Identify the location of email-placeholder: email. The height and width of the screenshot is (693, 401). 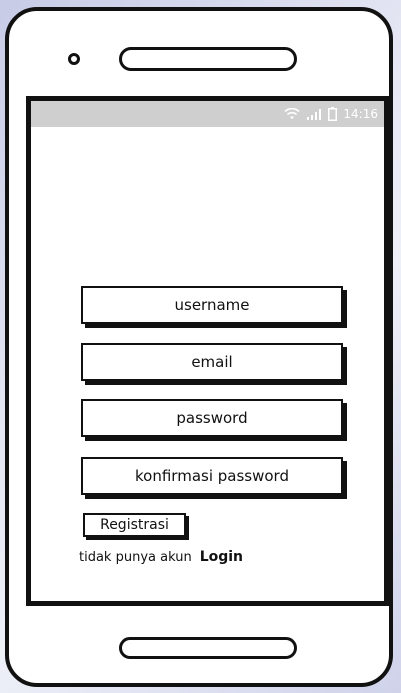
(212, 362).